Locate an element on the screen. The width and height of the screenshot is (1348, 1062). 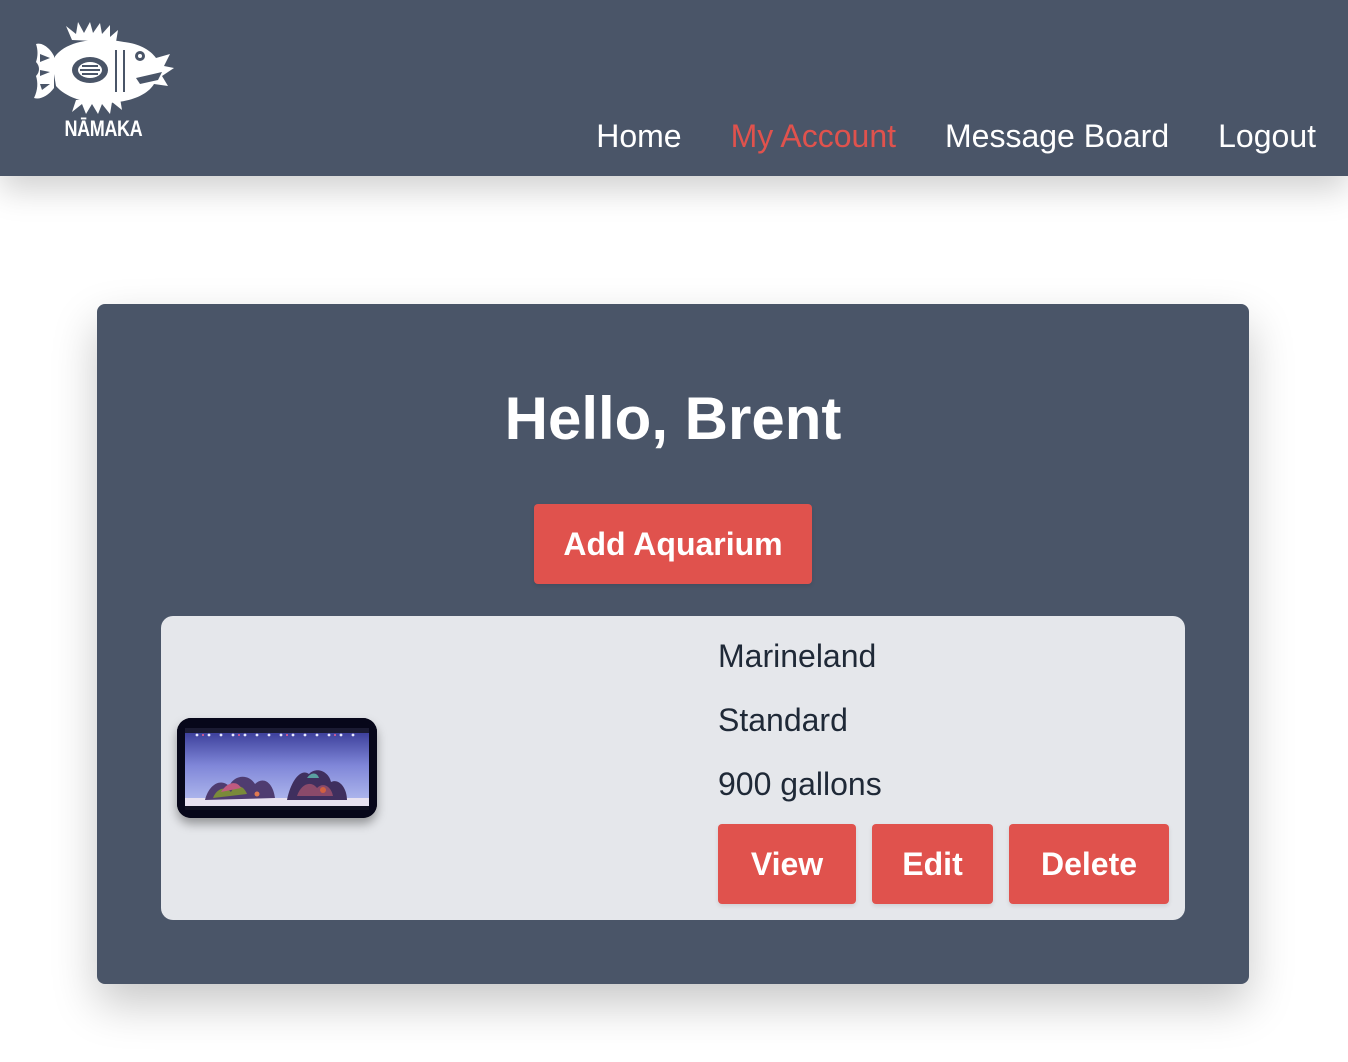
brand-name: NĀMAKA is located at coordinates (103, 128).